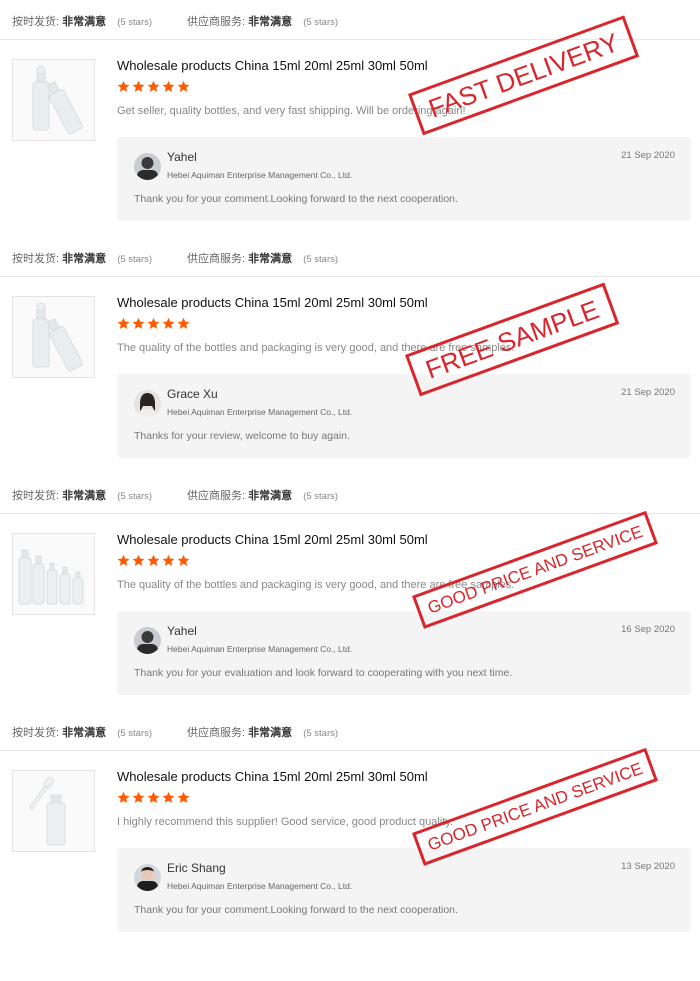 This screenshot has width=700, height=981. What do you see at coordinates (648, 629) in the screenshot?
I see `reply-date: 16 Sep 2020` at bounding box center [648, 629].